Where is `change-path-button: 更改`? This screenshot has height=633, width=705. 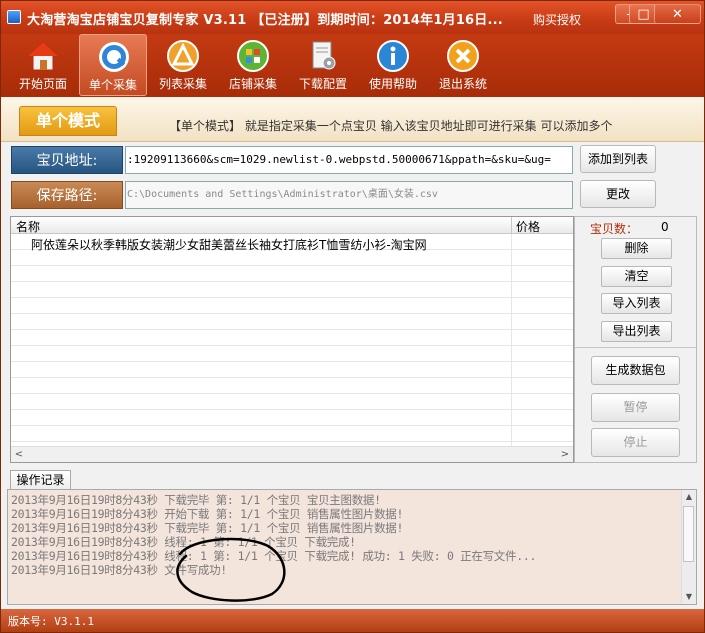
change-path-button: 更改 is located at coordinates (618, 194).